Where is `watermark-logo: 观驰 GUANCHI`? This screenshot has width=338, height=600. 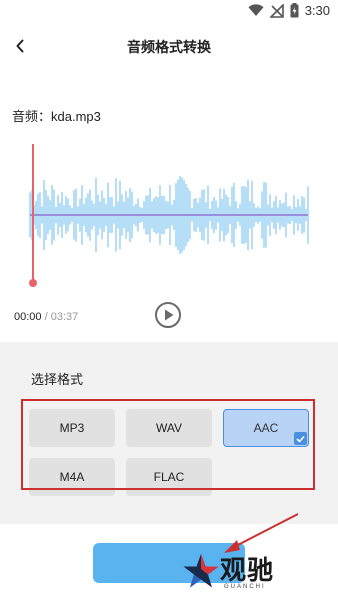
watermark-logo: 观驰 GUANCHI is located at coordinates (244, 573).